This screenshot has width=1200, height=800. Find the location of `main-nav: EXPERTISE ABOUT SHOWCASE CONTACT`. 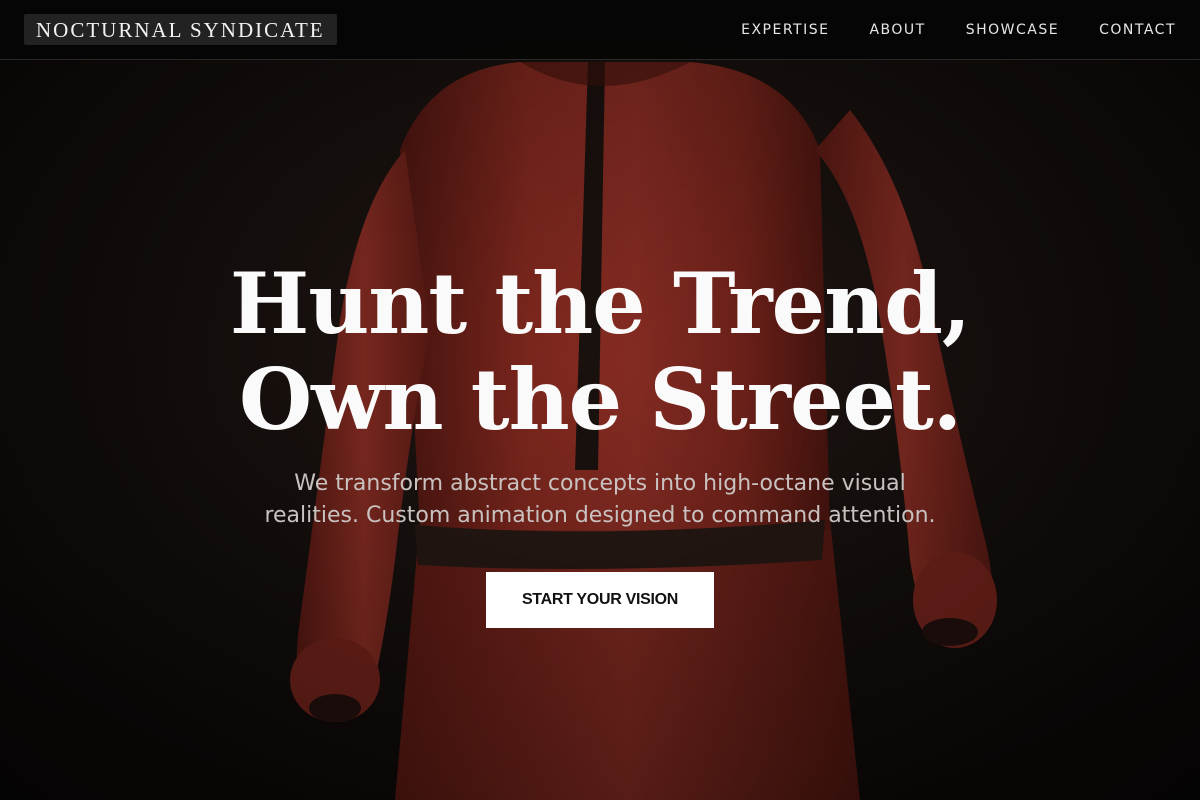

main-nav: EXPERTISE ABOUT SHOWCASE CONTACT is located at coordinates (958, 30).